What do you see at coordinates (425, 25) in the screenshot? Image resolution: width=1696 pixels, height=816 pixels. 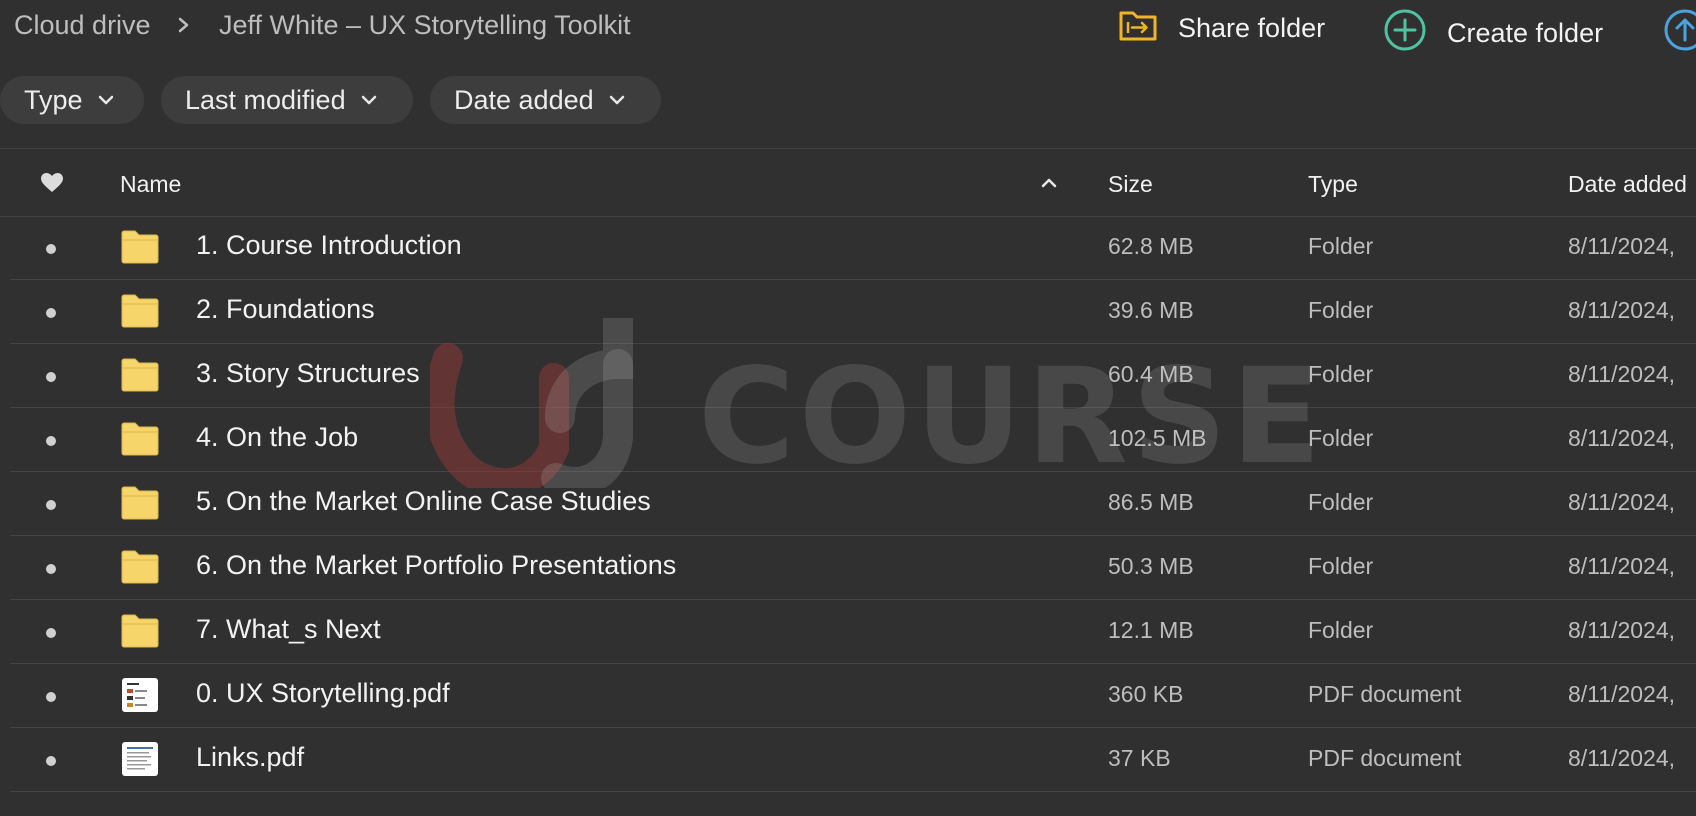 I see `breadcrumb-current: Jeff White – UX Storytelling Toolkit` at bounding box center [425, 25].